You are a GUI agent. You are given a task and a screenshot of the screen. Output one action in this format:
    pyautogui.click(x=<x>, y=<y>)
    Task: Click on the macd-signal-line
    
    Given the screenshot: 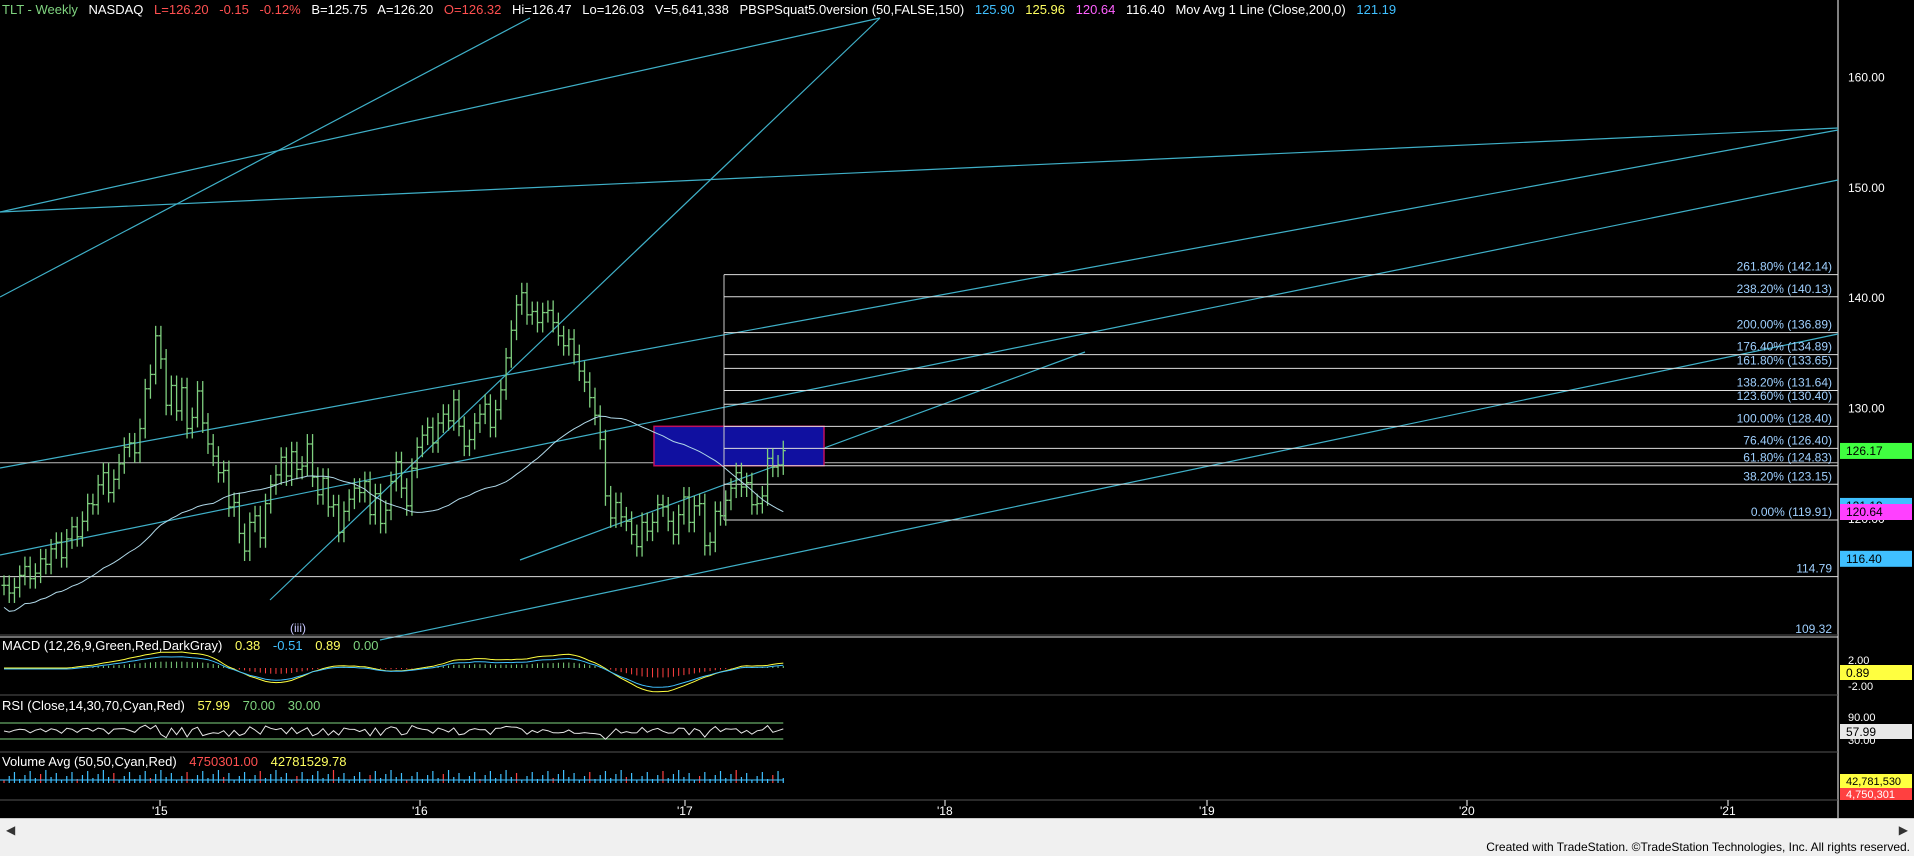 What is the action you would take?
    pyautogui.click(x=394, y=672)
    